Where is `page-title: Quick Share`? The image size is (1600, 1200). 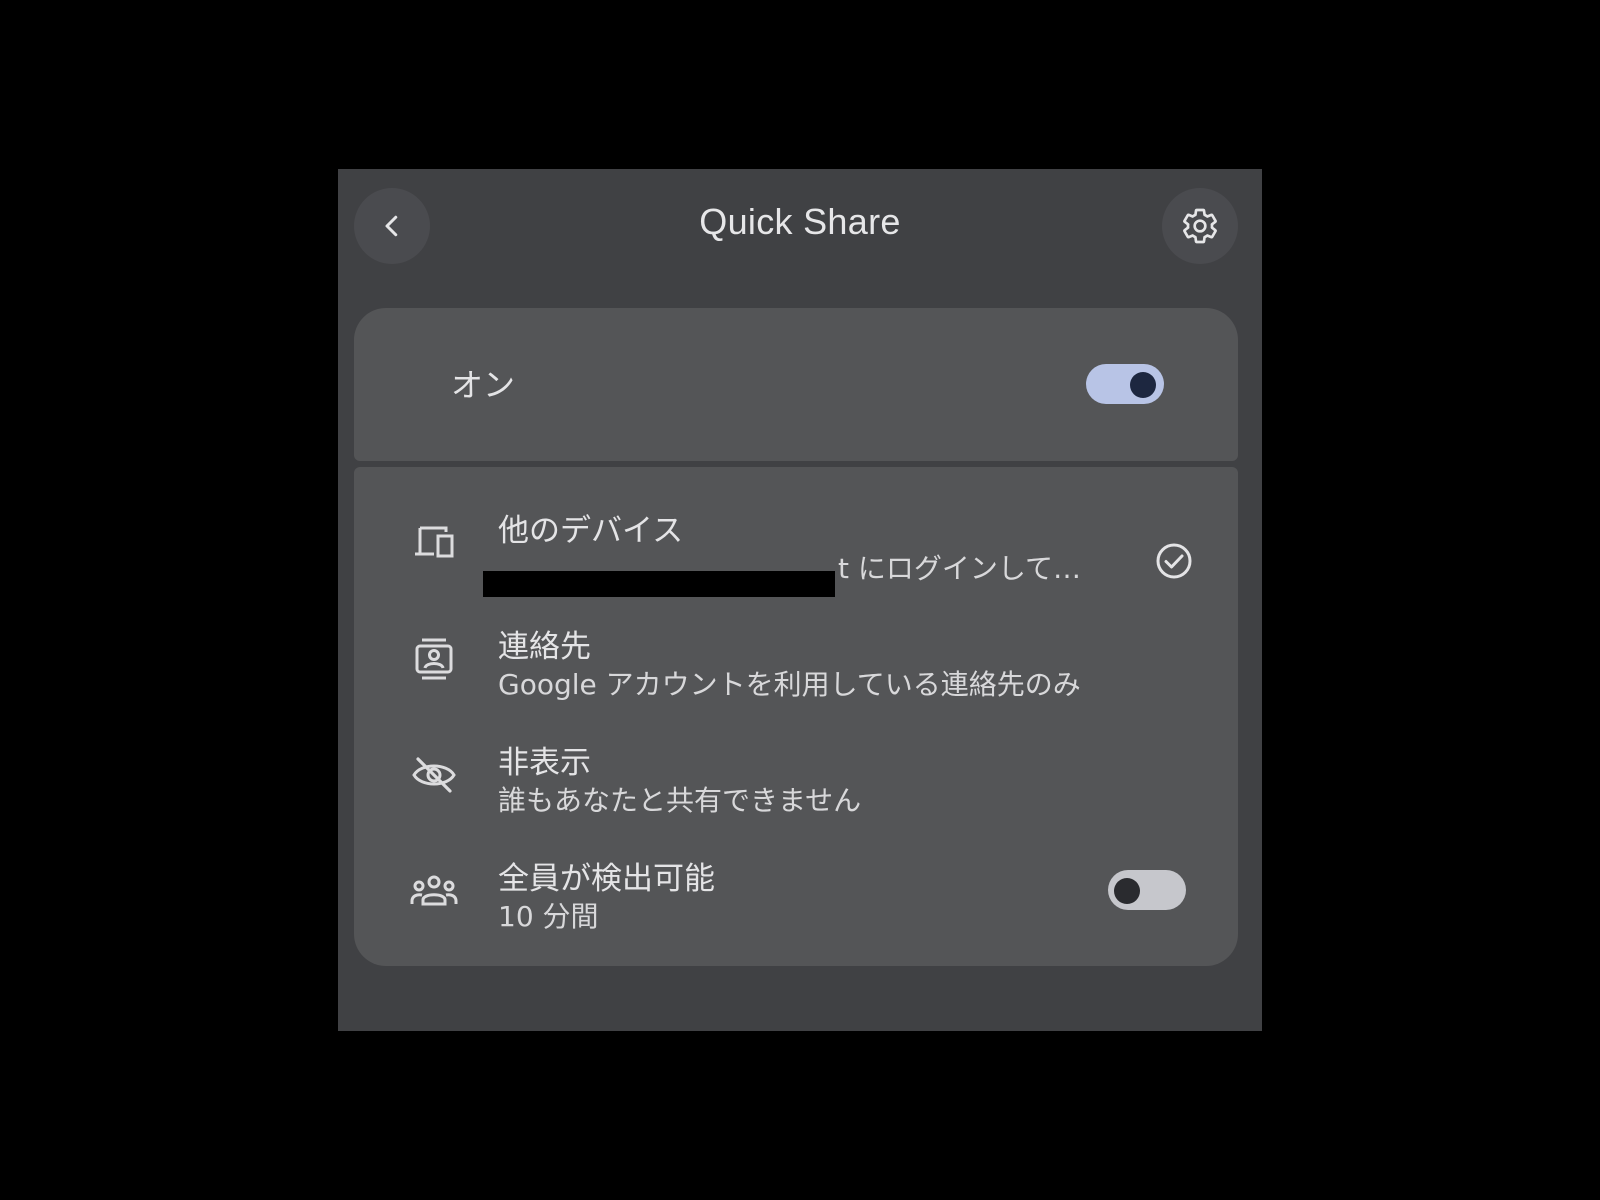 page-title: Quick Share is located at coordinates (800, 221).